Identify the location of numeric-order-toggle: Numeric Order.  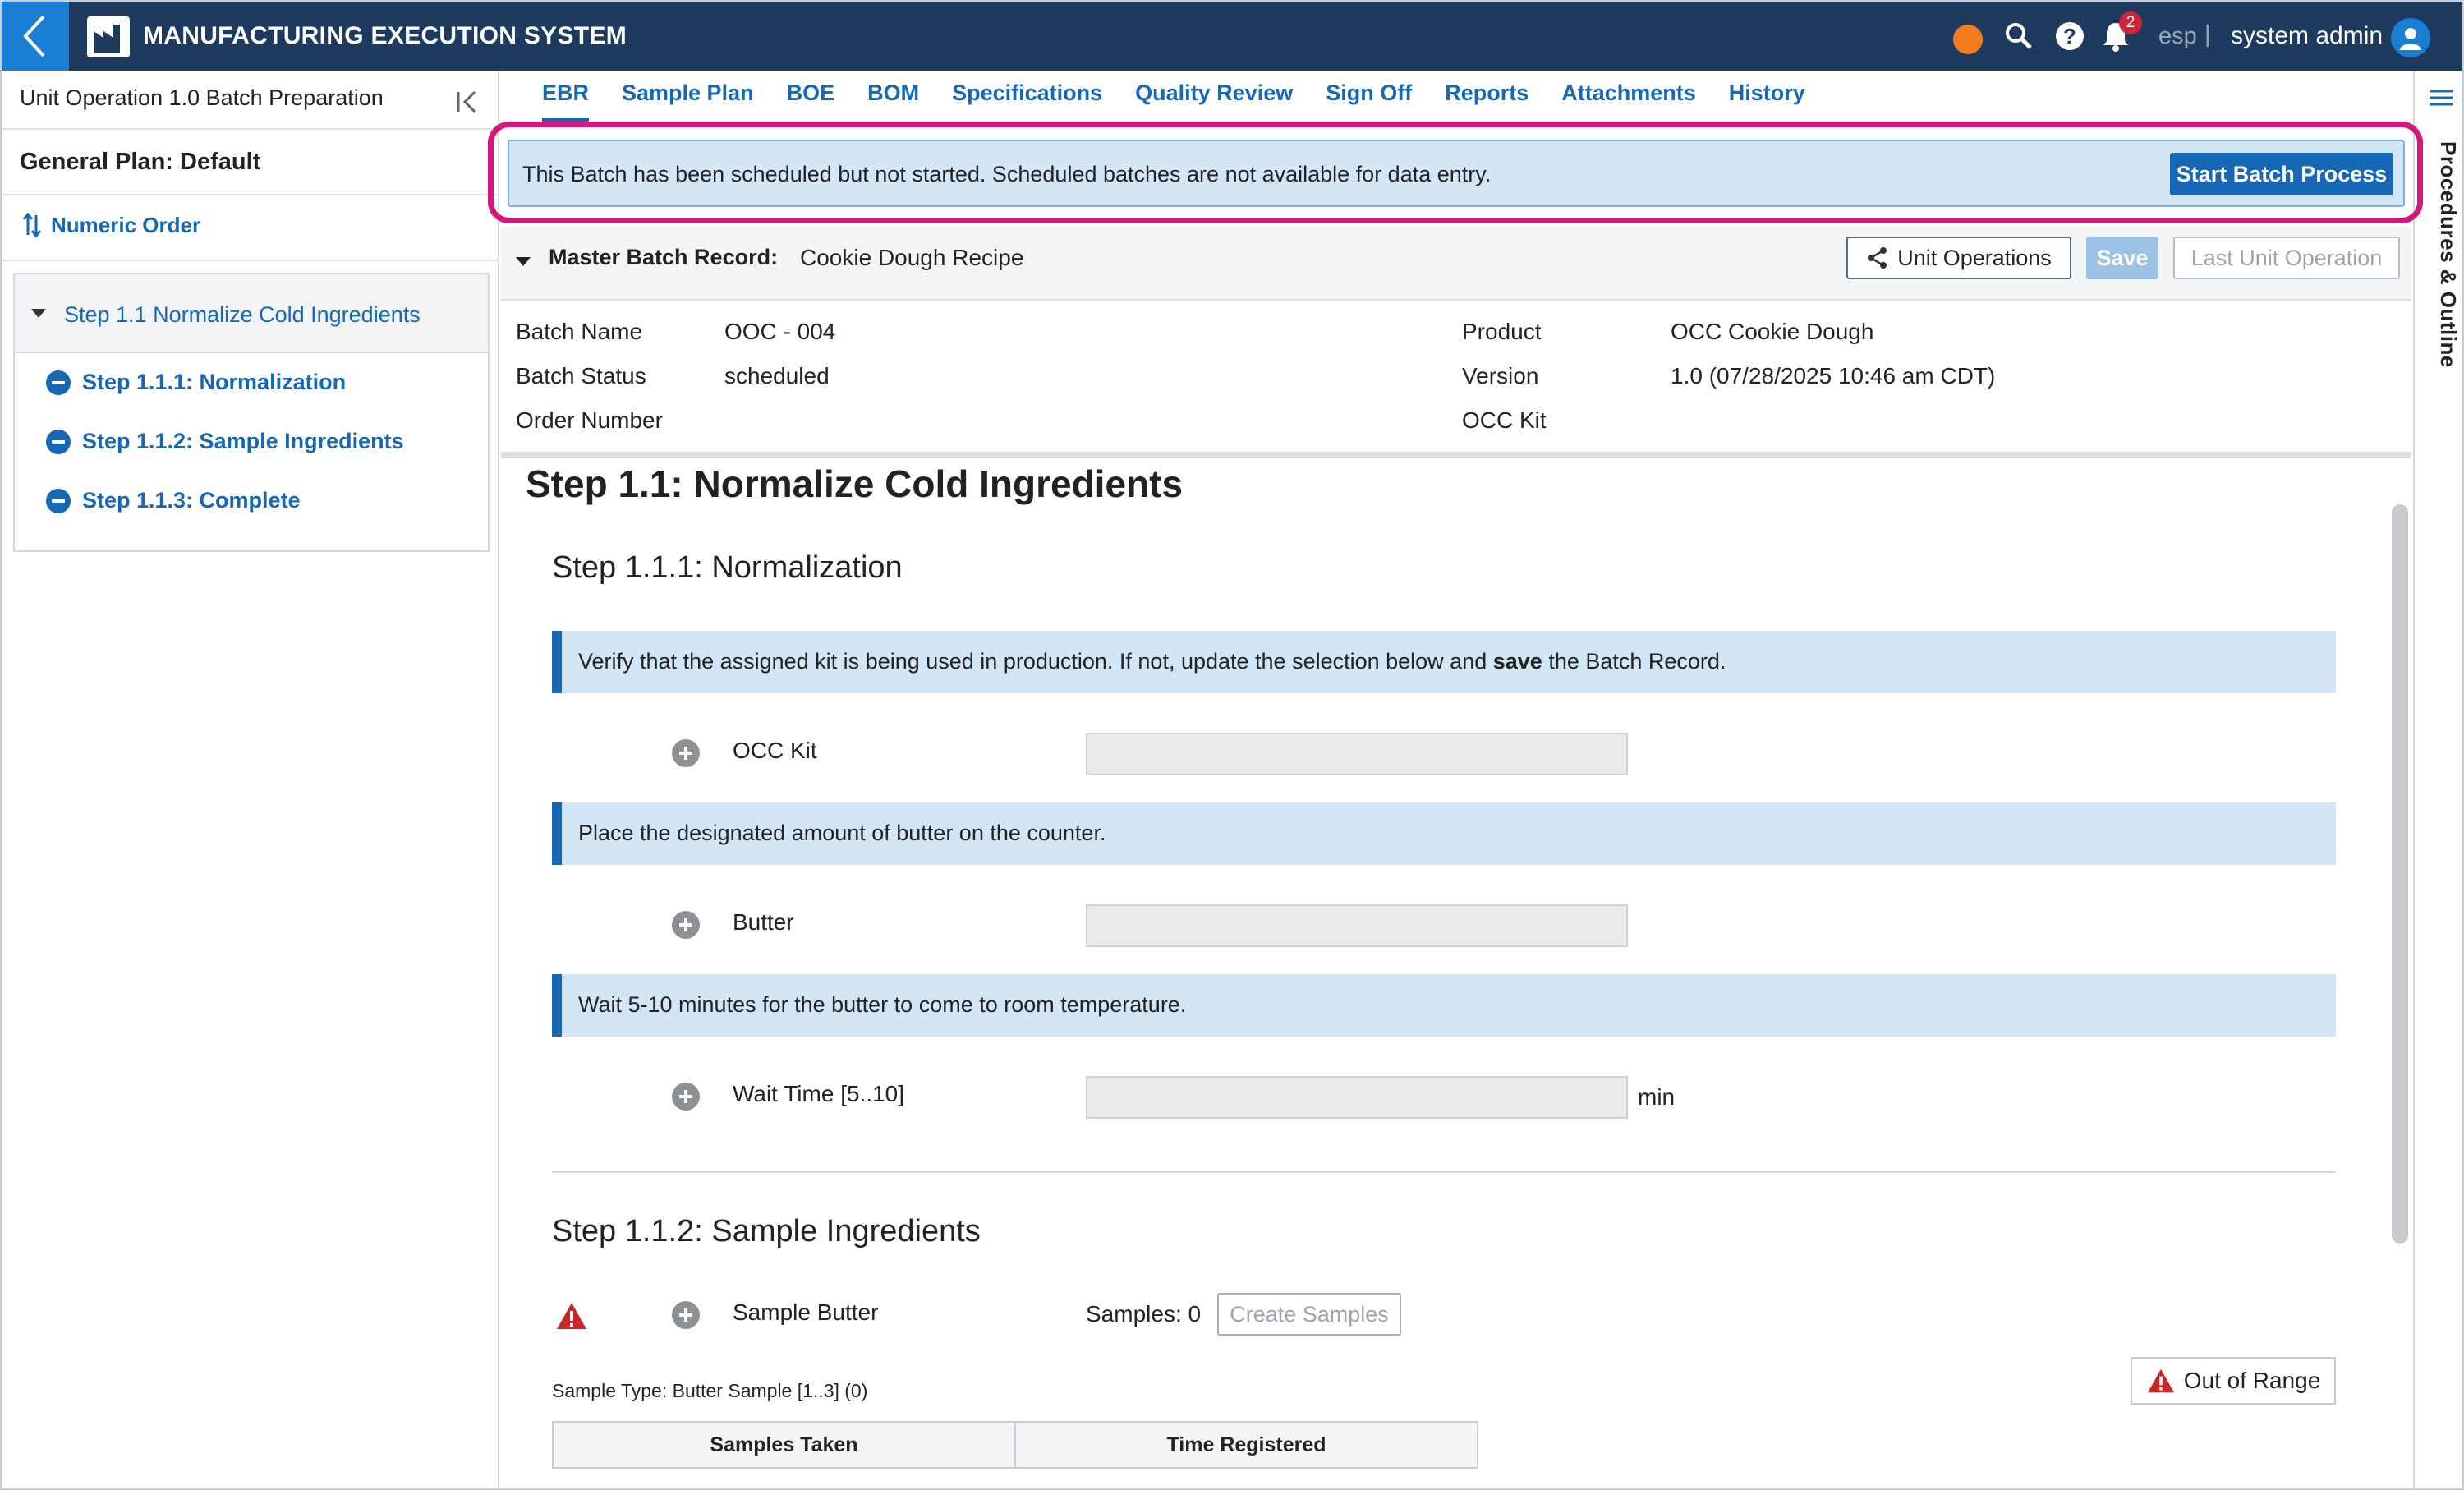
(111, 225).